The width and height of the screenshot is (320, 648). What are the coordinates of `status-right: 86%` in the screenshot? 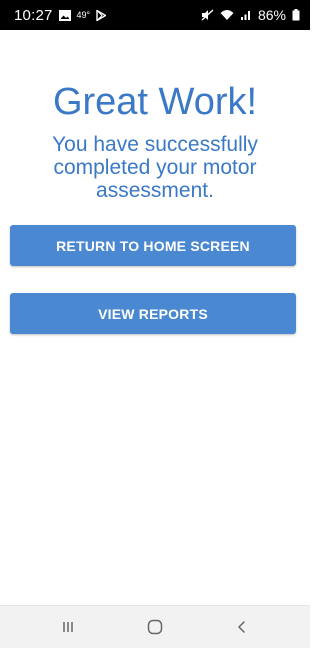 It's located at (250, 15).